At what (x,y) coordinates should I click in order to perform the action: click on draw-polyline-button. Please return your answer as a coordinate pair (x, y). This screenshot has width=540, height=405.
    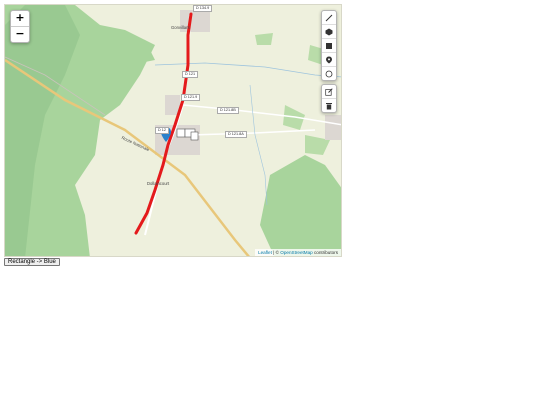
    Looking at the image, I should click on (329, 18).